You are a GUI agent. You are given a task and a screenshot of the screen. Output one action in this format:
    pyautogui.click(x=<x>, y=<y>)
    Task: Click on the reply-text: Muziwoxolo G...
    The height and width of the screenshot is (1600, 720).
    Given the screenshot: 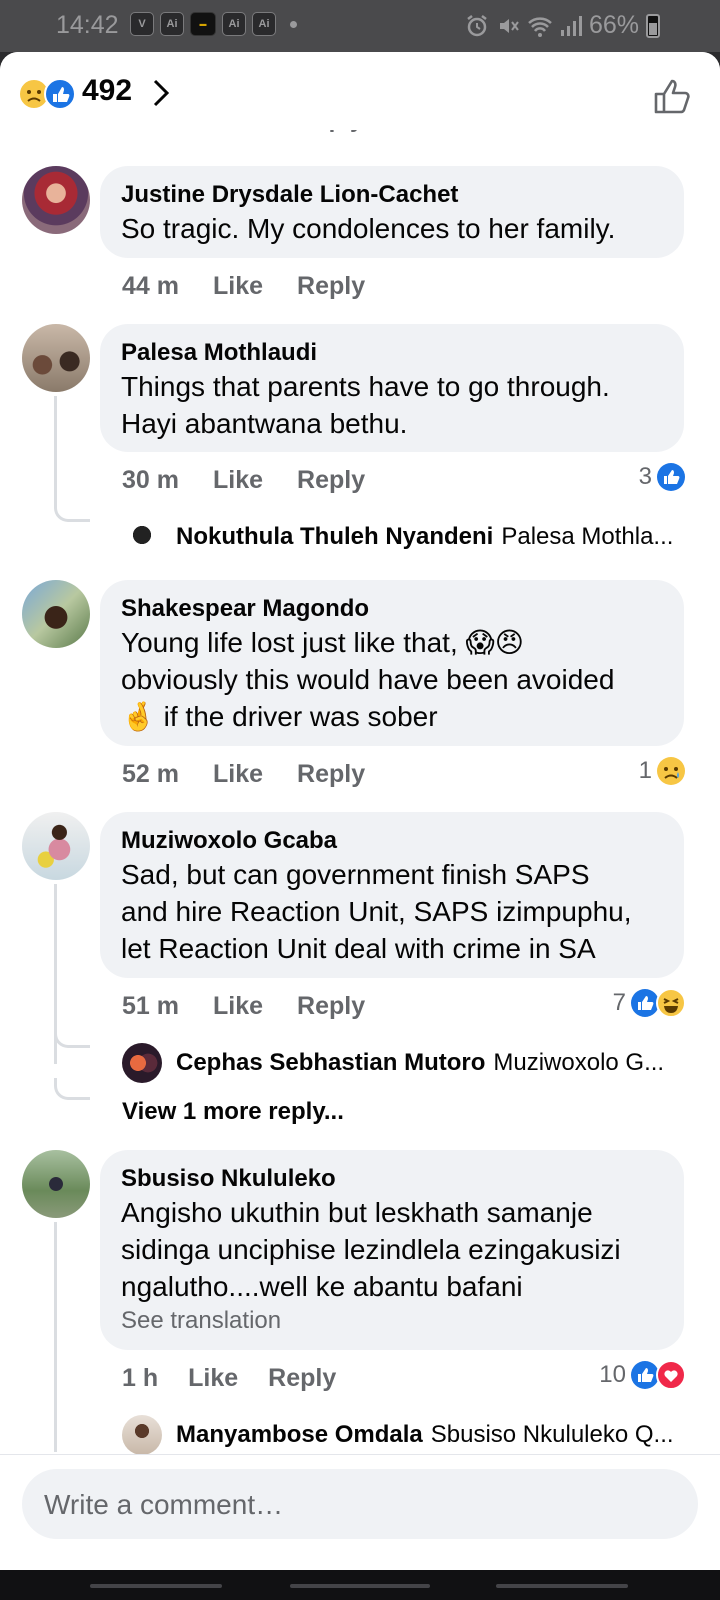 What is the action you would take?
    pyautogui.click(x=579, y=1062)
    